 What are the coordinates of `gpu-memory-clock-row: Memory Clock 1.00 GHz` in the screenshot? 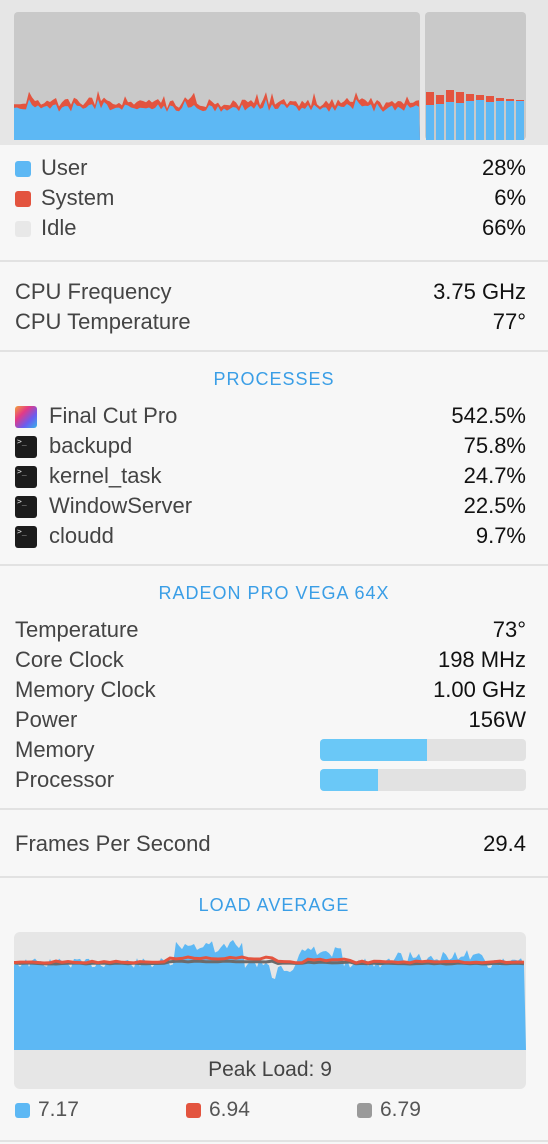 It's located at (270, 690).